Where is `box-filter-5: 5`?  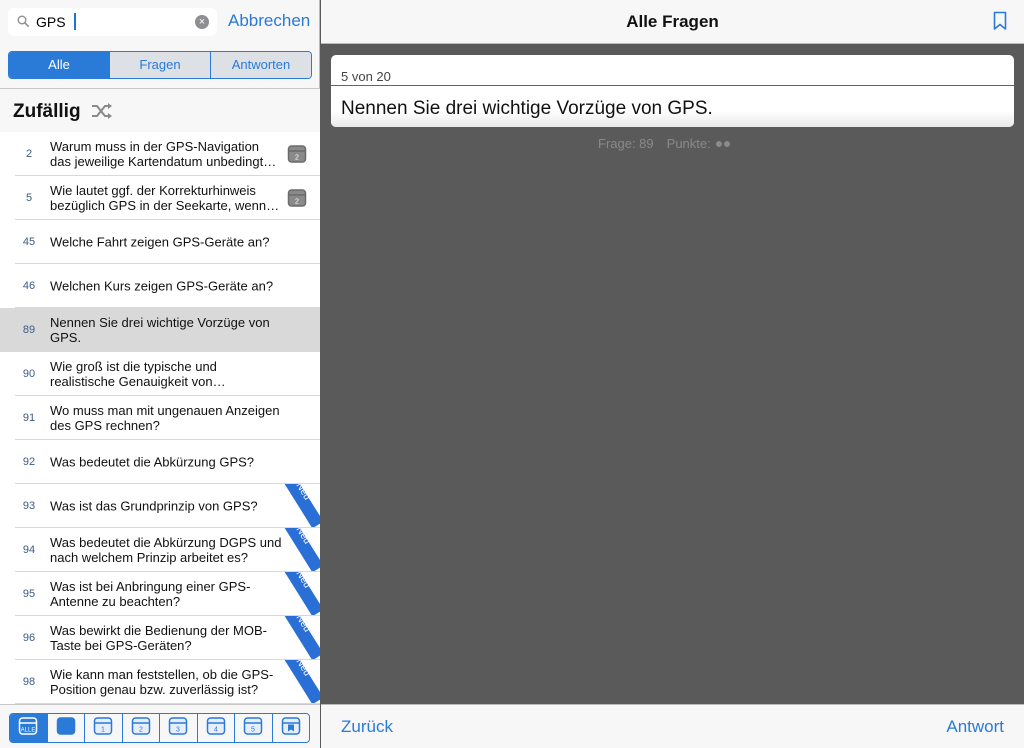 box-filter-5: 5 is located at coordinates (253, 728).